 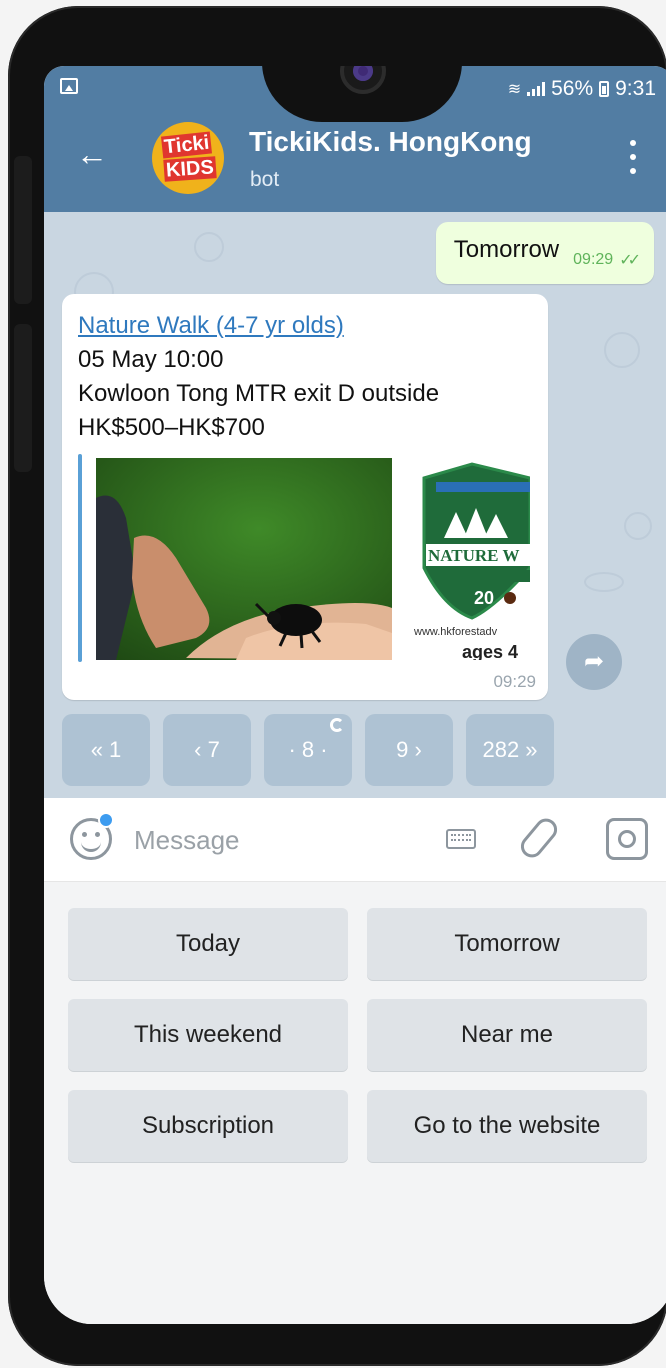 I want to click on svg-text: 20, so click(x=484, y=598).